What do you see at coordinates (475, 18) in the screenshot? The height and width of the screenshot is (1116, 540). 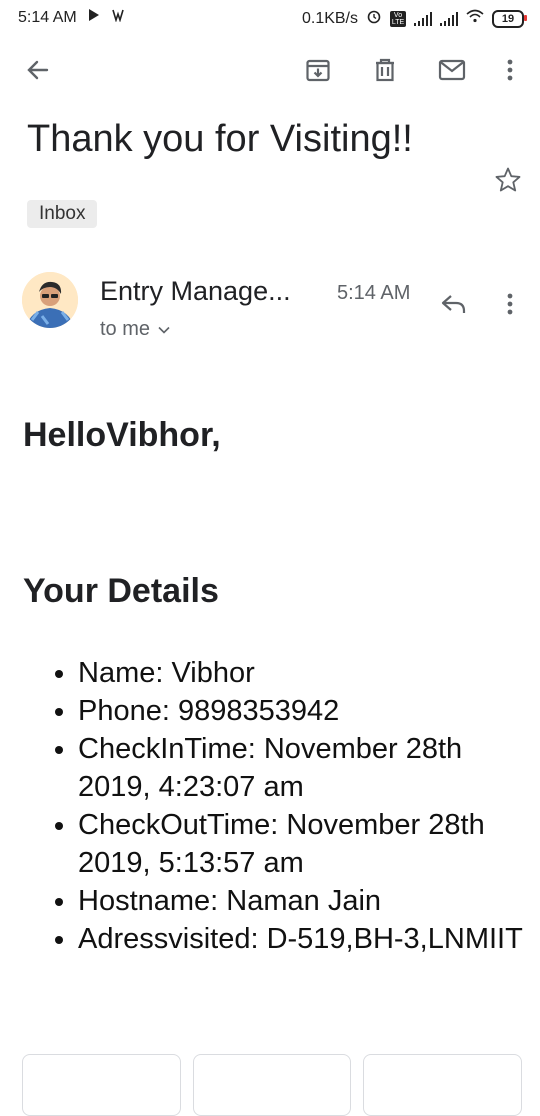 I see `wifi-icon` at bounding box center [475, 18].